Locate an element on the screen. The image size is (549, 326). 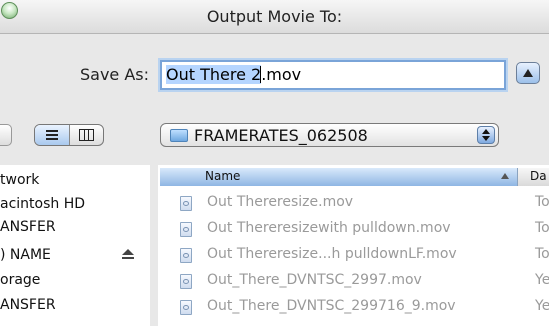
view-mode-toggle is located at coordinates (69, 135).